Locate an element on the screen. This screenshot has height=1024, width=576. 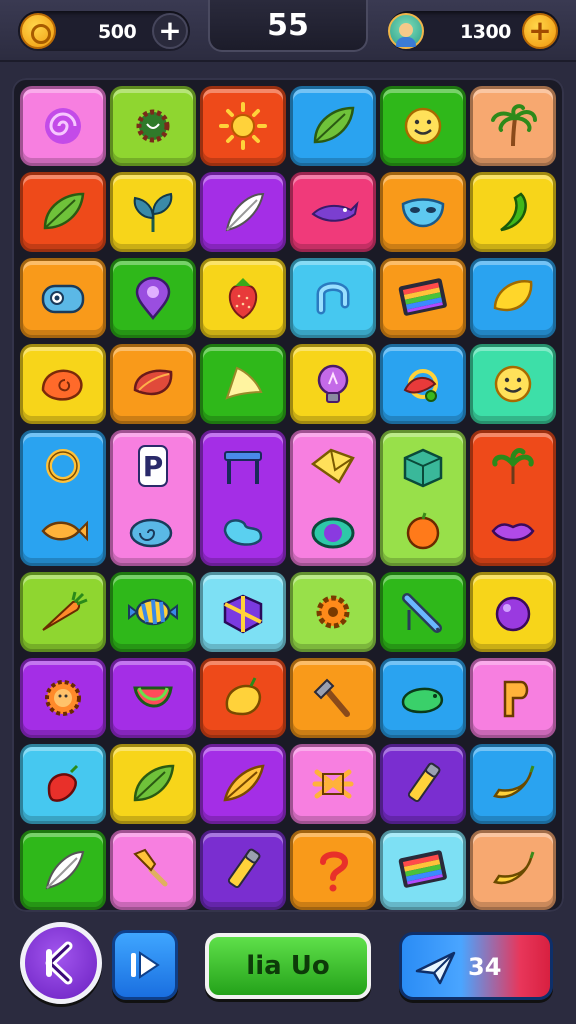
camera-creature-icon is located at coordinates (63, 299).